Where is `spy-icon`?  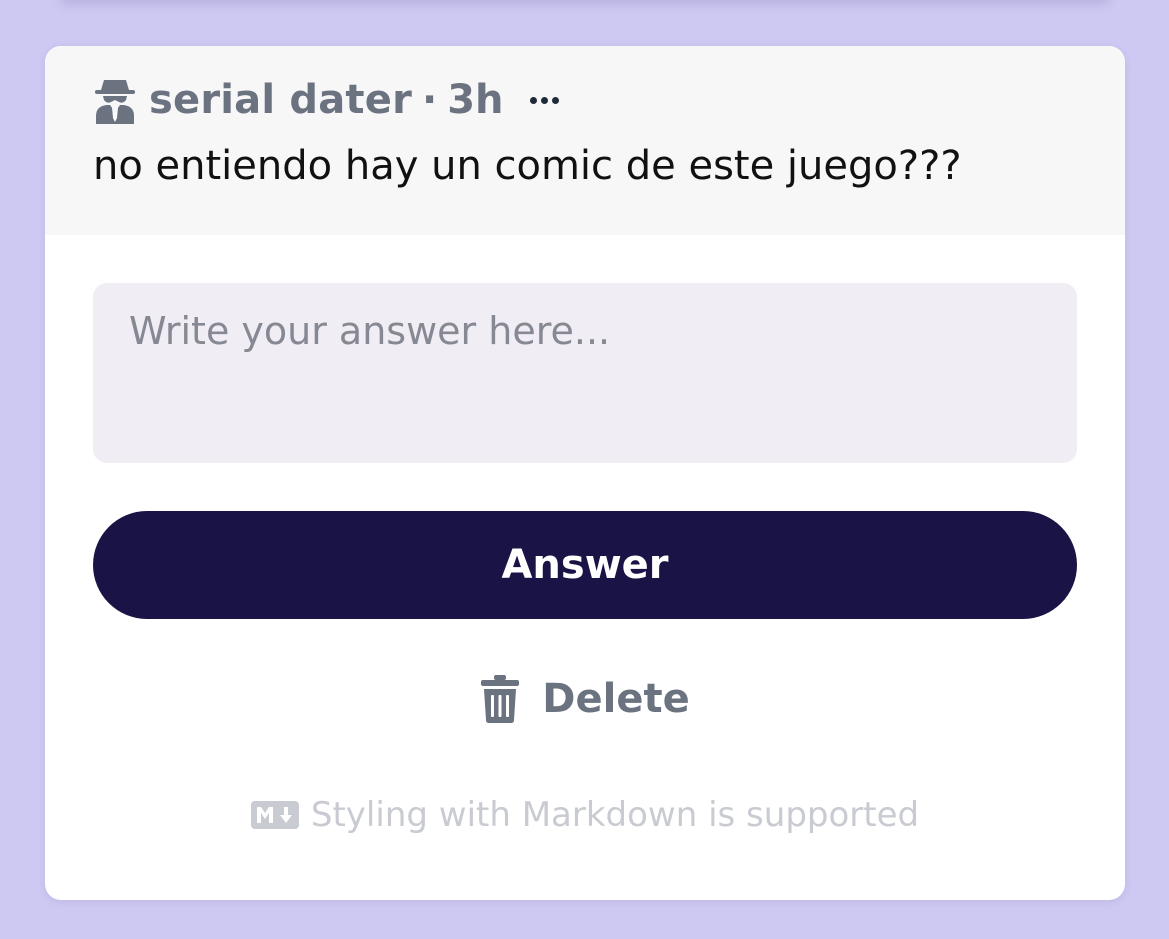 spy-icon is located at coordinates (115, 100).